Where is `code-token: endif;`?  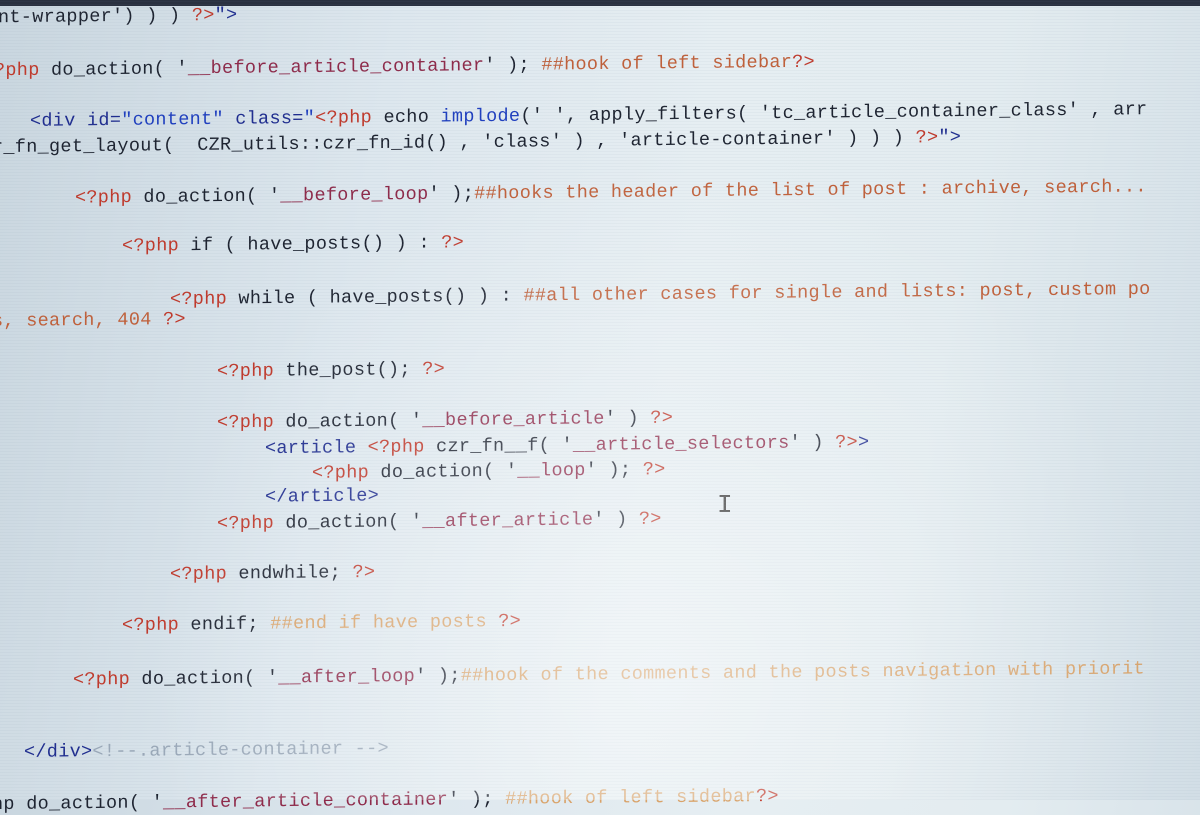 code-token: endif; is located at coordinates (225, 624).